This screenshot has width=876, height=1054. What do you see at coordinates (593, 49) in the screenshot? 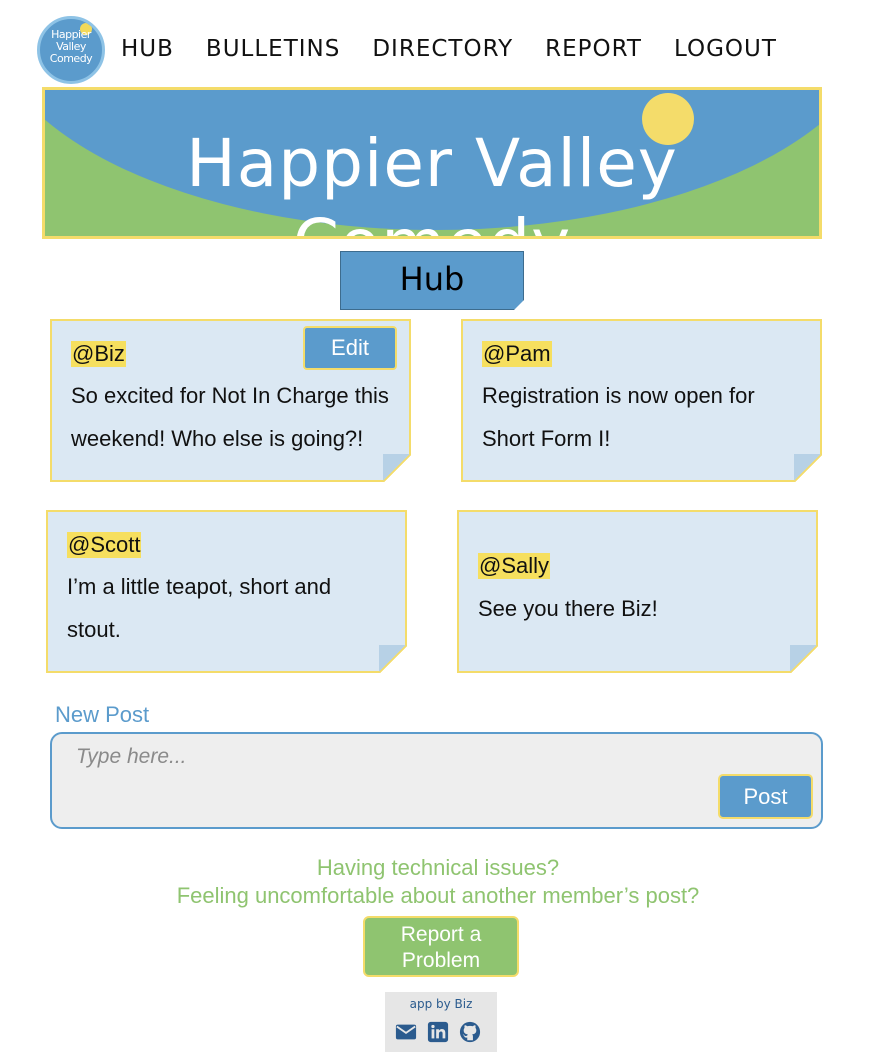
I see `nav-link-report: REPORT` at bounding box center [593, 49].